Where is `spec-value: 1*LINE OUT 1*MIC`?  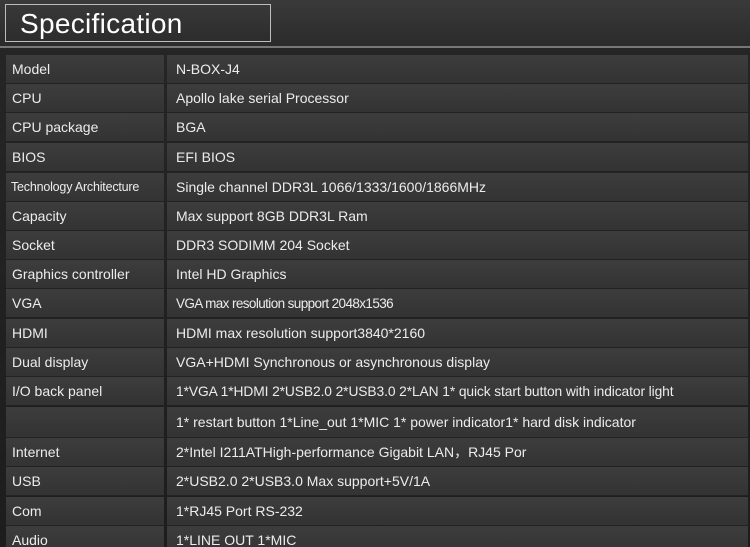
spec-value: 1*LINE OUT 1*MIC is located at coordinates (457, 536).